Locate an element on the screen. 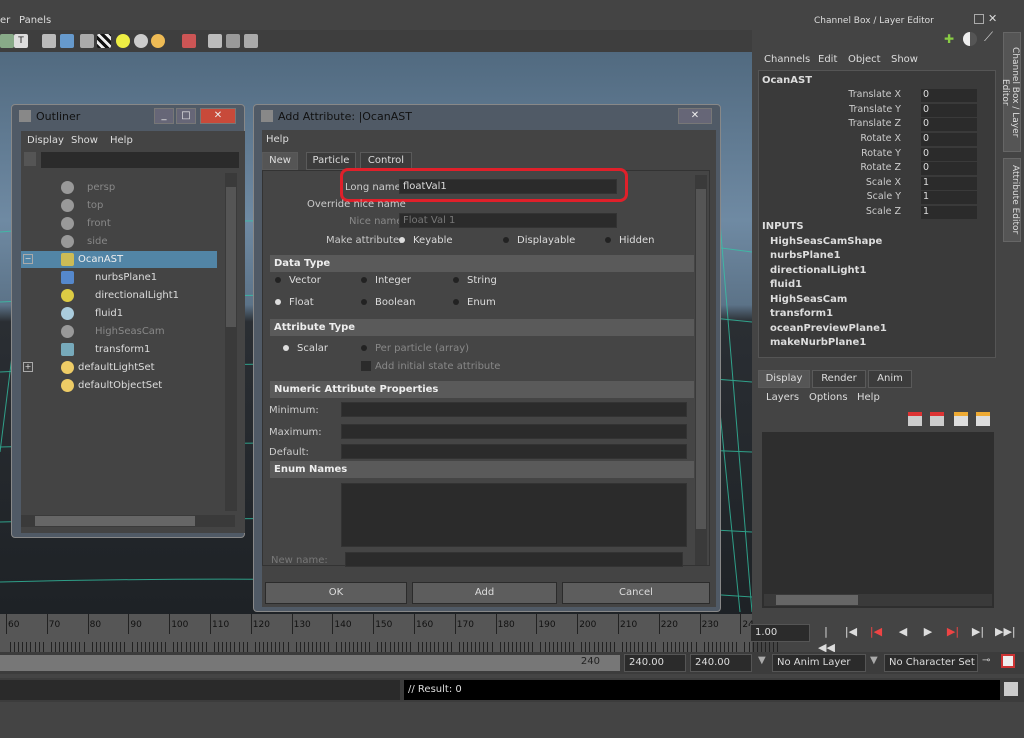 The width and height of the screenshot is (1024, 738). isolate-icon is located at coordinates (215, 41).